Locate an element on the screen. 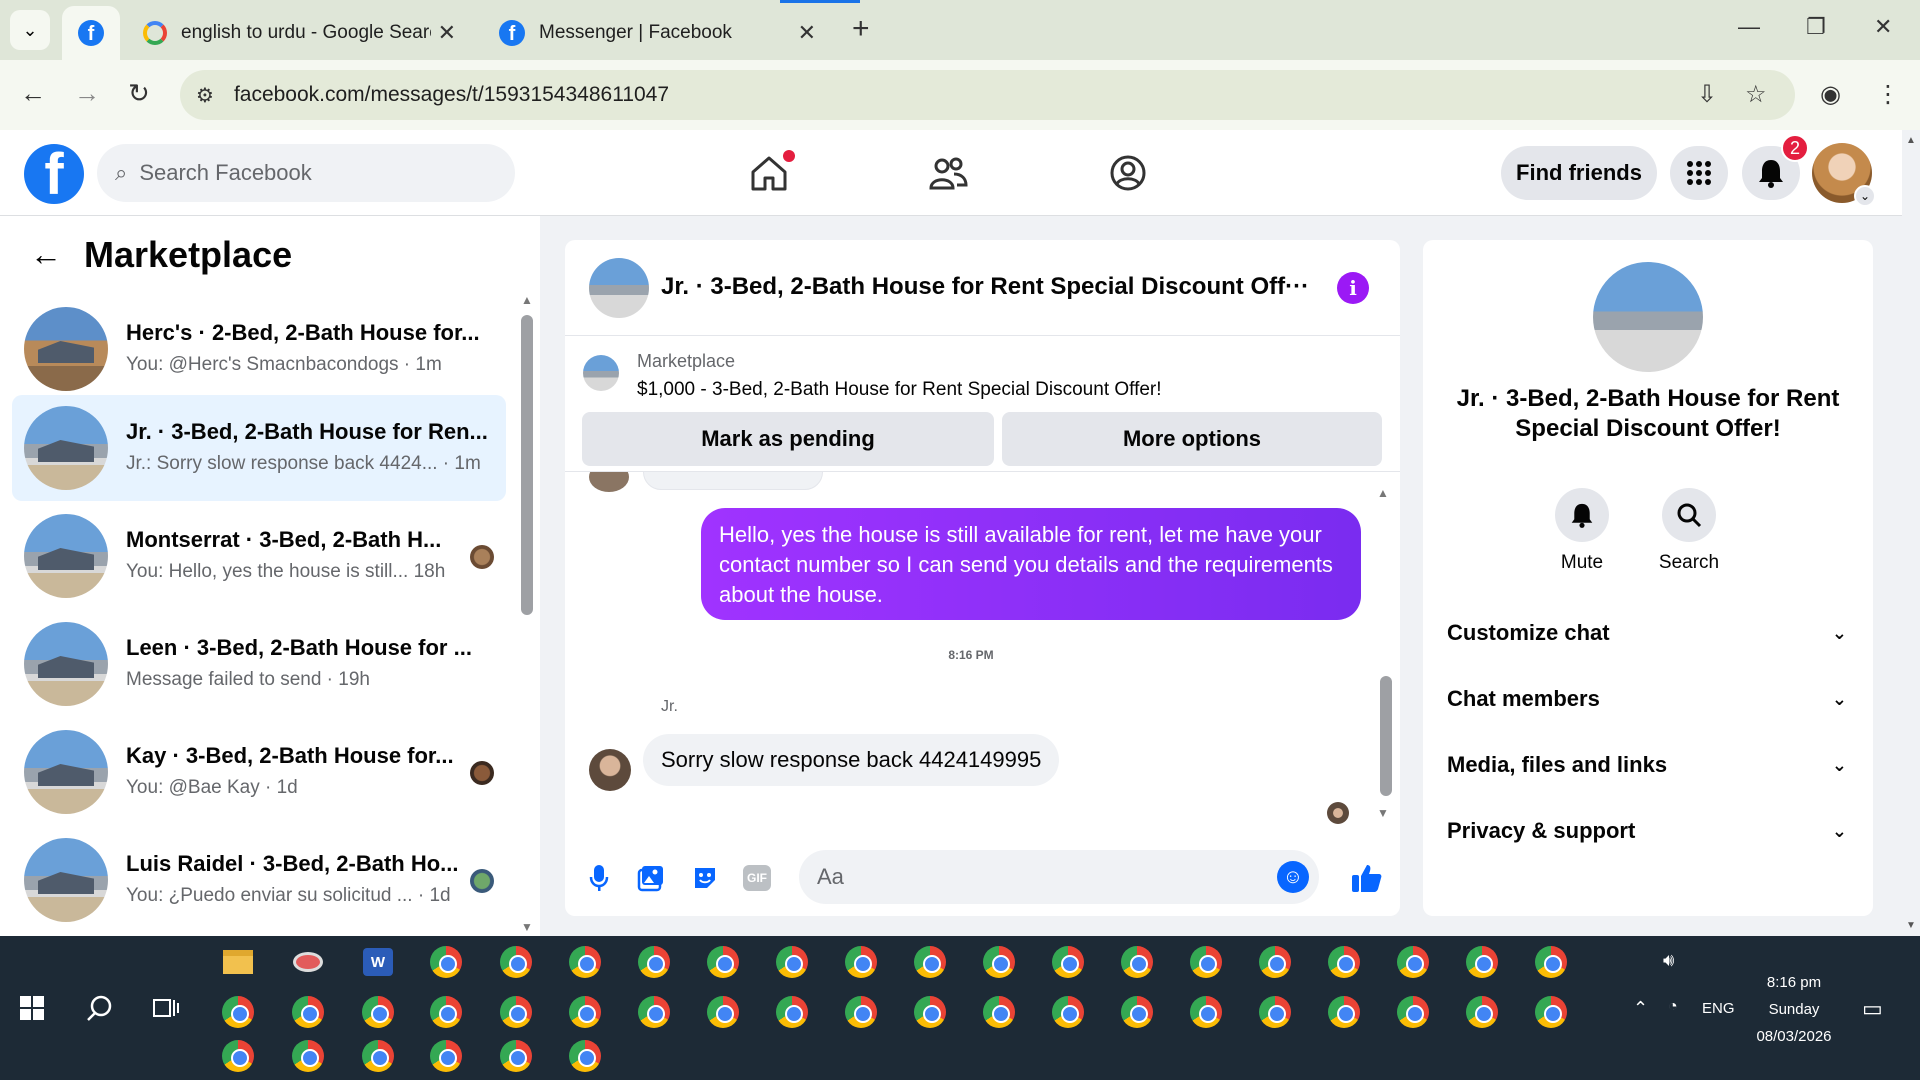  restore-button: ❐ is located at coordinates (1816, 27).